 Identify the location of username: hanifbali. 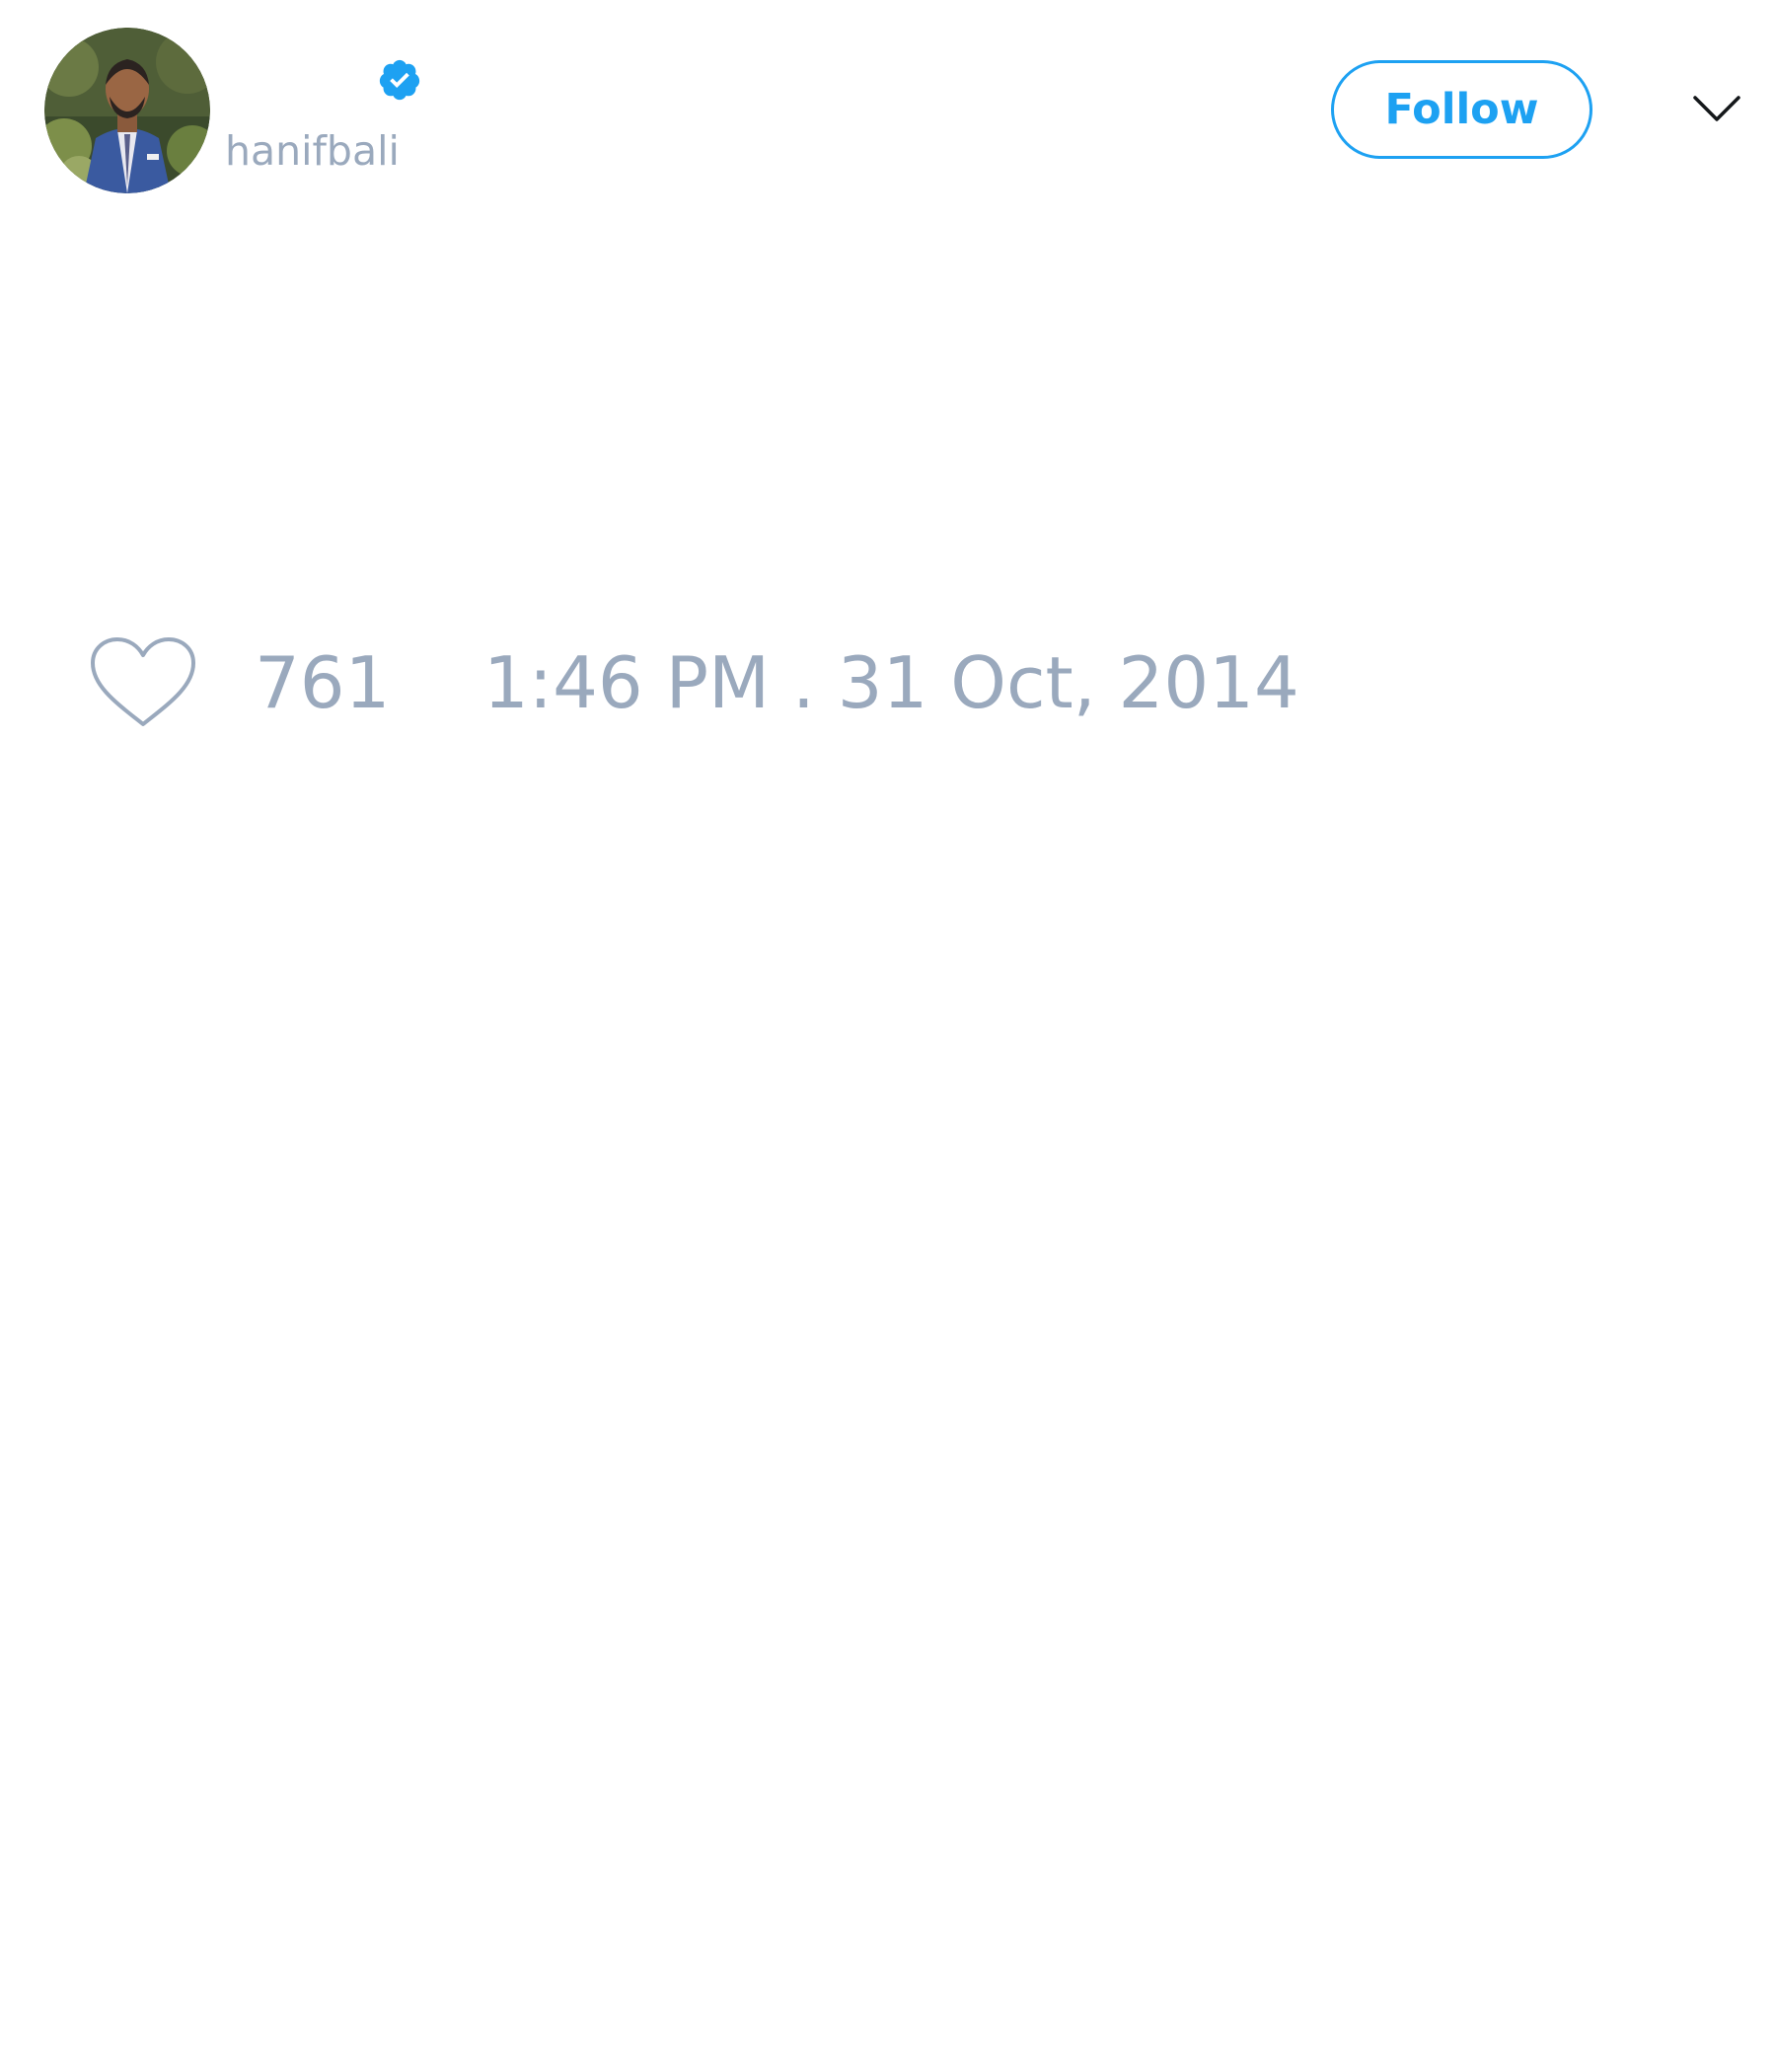
(313, 151).